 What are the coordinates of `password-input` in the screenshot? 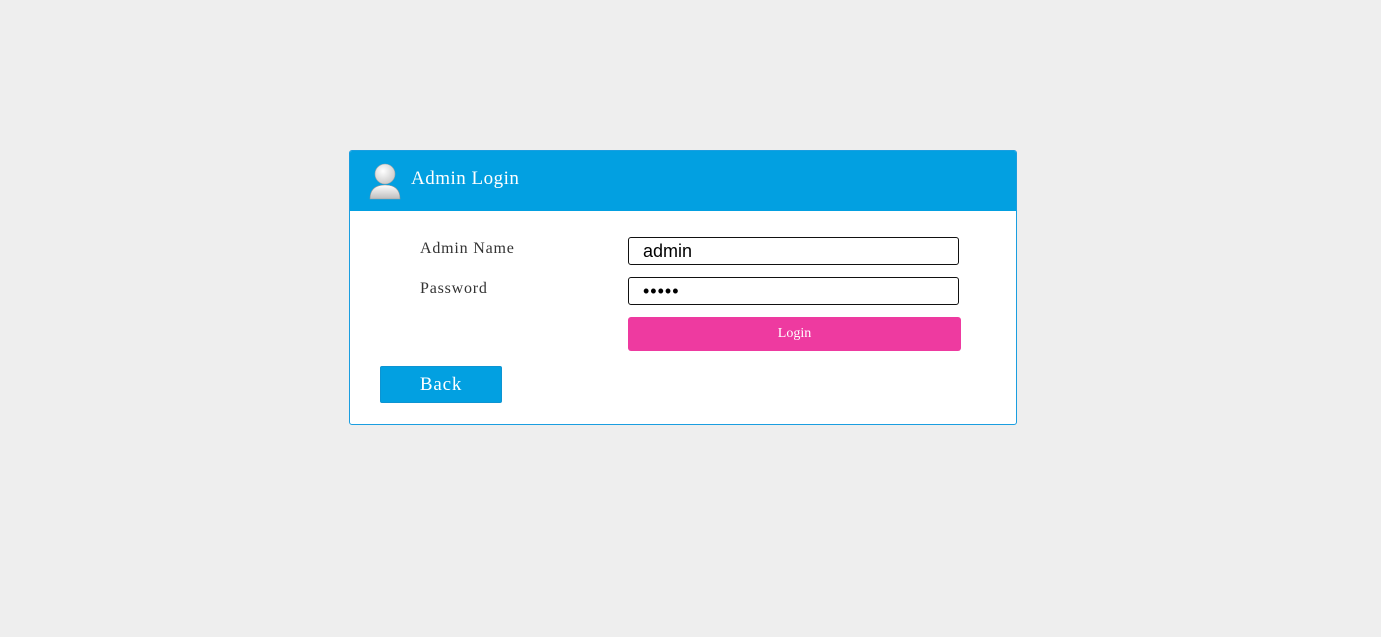 It's located at (793, 291).